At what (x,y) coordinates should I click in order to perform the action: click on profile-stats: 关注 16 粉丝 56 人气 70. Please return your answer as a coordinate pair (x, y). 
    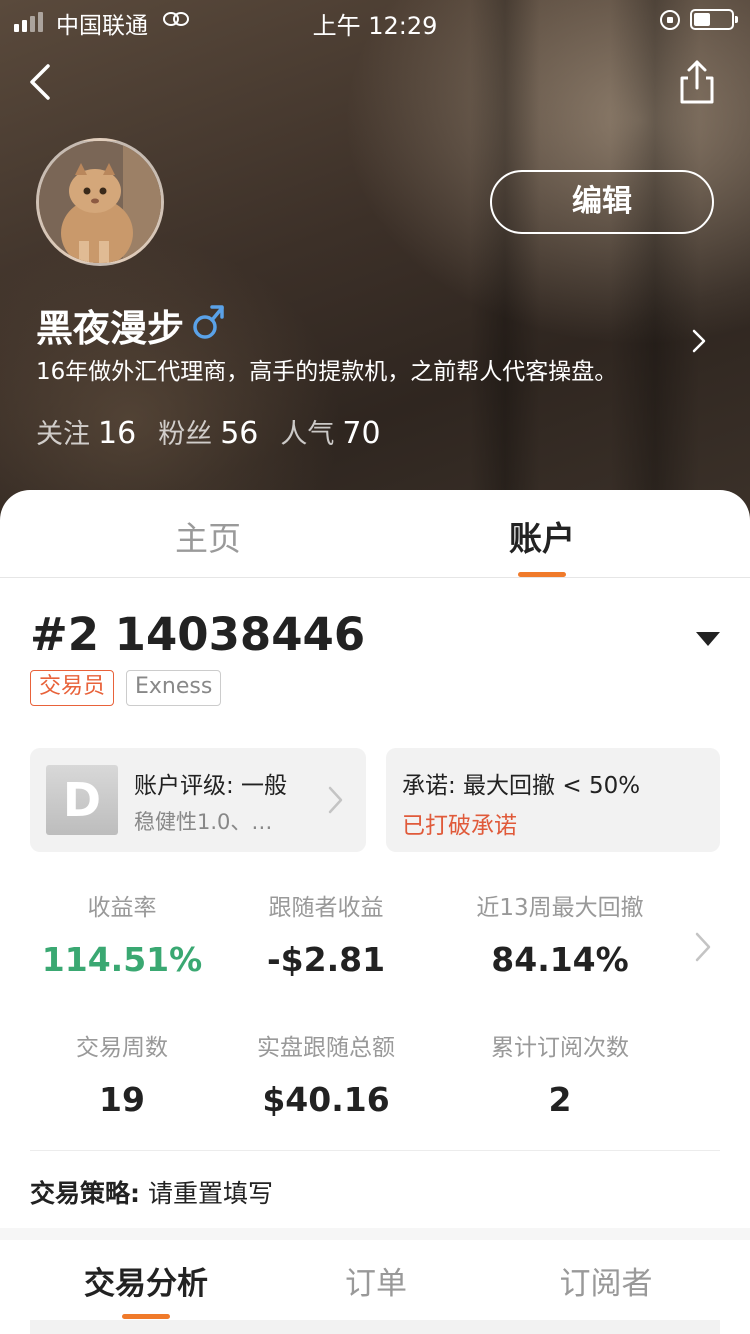
    Looking at the image, I should click on (219, 431).